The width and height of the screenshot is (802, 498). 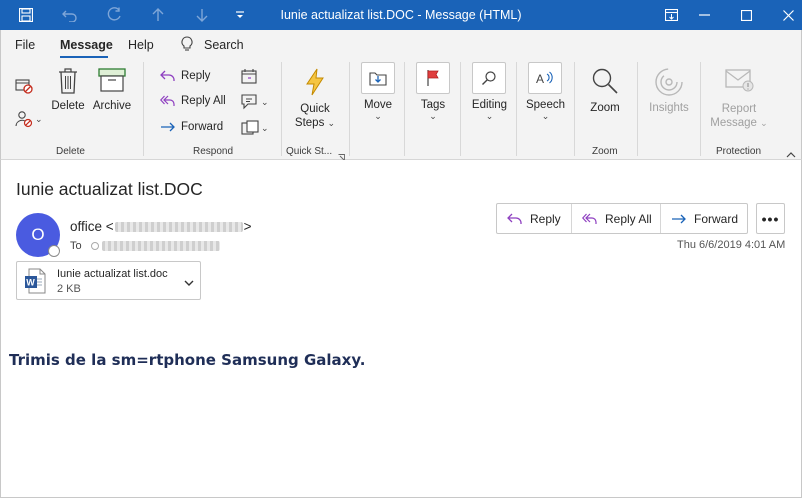 I want to click on reply-ribbon-label: Reply, so click(x=196, y=76).